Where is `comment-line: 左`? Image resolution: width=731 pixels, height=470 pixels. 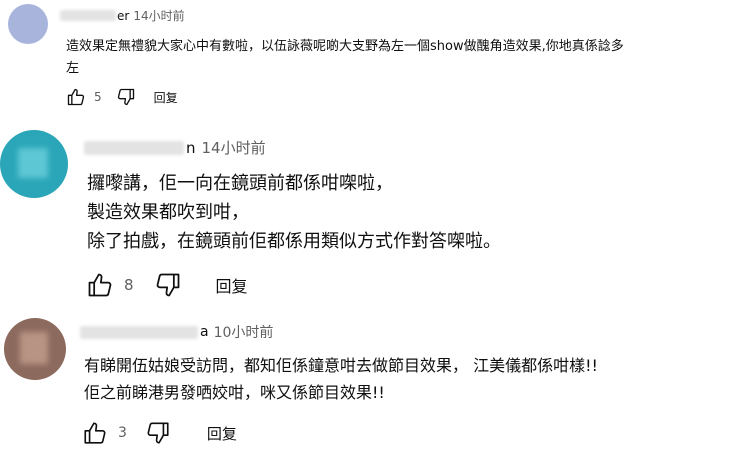 comment-line: 左 is located at coordinates (73, 68).